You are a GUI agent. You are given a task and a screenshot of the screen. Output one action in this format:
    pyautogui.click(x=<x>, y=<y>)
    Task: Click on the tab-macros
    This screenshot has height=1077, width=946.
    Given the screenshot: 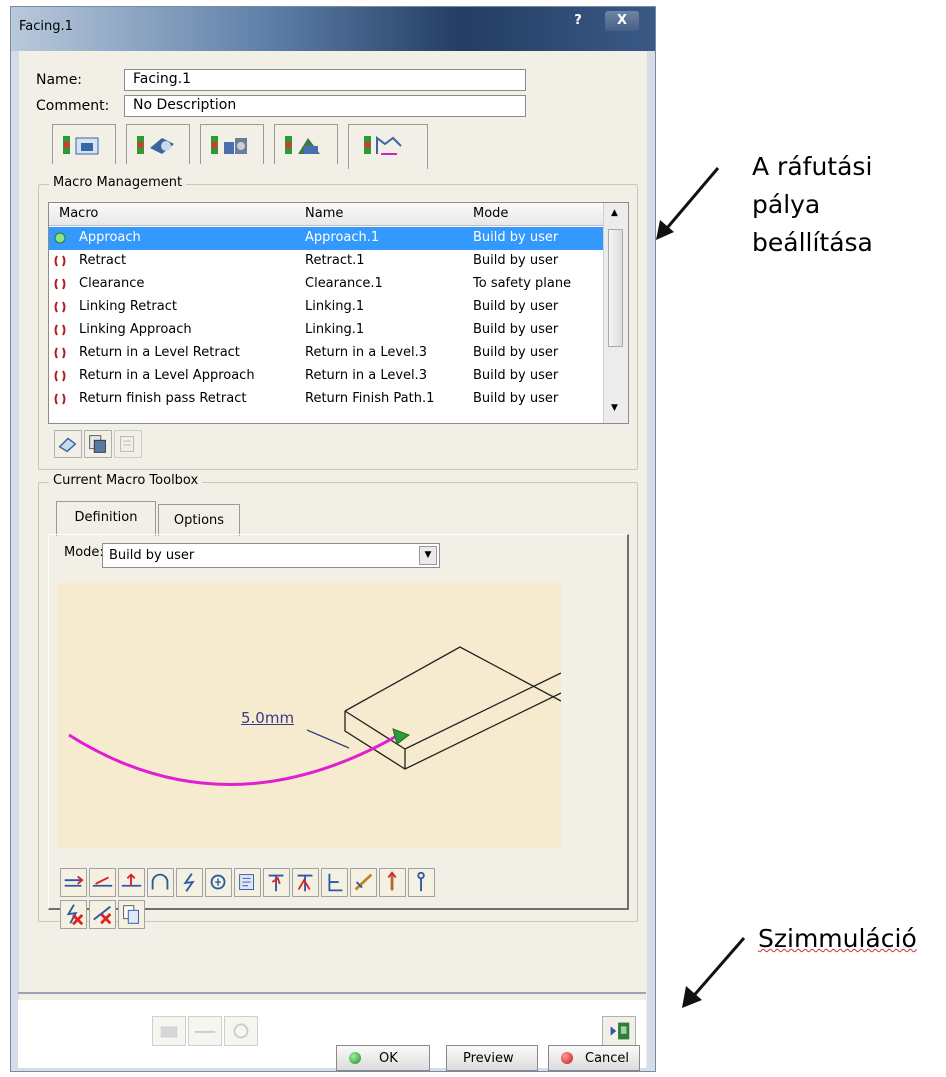 What is the action you would take?
    pyautogui.click(x=388, y=146)
    